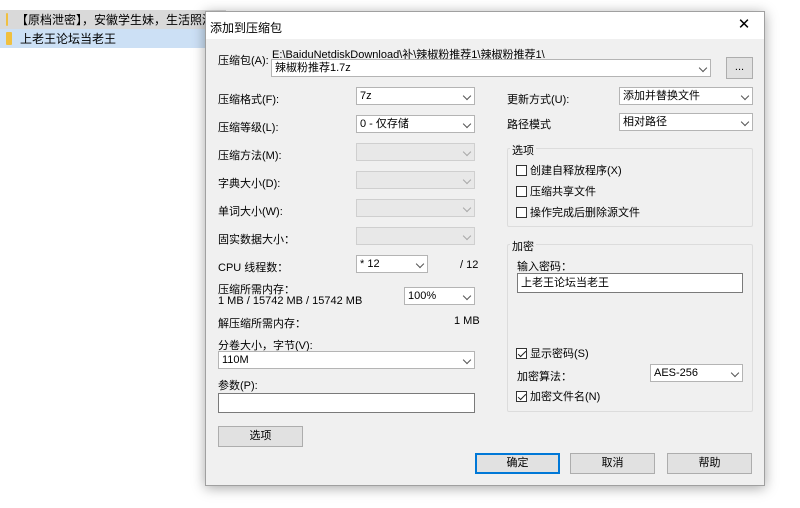 The width and height of the screenshot is (800, 508). I want to click on encryption-method-select: AES-256, so click(696, 373).